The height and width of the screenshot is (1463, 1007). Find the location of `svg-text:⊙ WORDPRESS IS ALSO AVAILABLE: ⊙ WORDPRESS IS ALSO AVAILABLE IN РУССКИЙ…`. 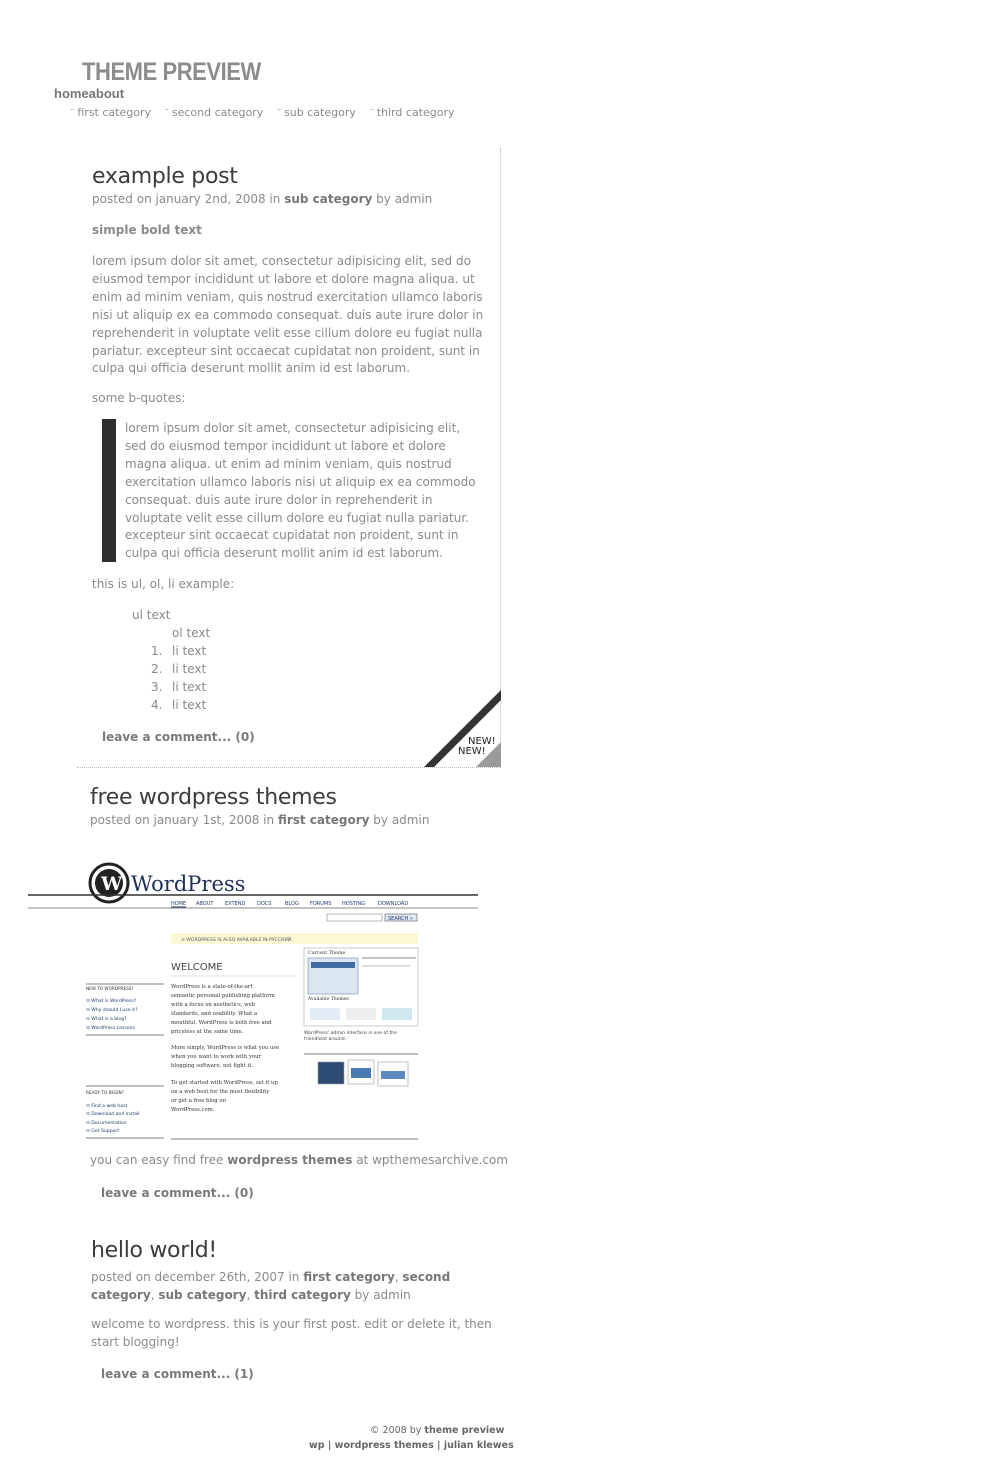

svg-text:⊙ WORDPRESS IS ALSO AVAILABLE: ⊙ WORDPRESS IS ALSO AVAILABLE IN РУССКИЙ… is located at coordinates (237, 939).